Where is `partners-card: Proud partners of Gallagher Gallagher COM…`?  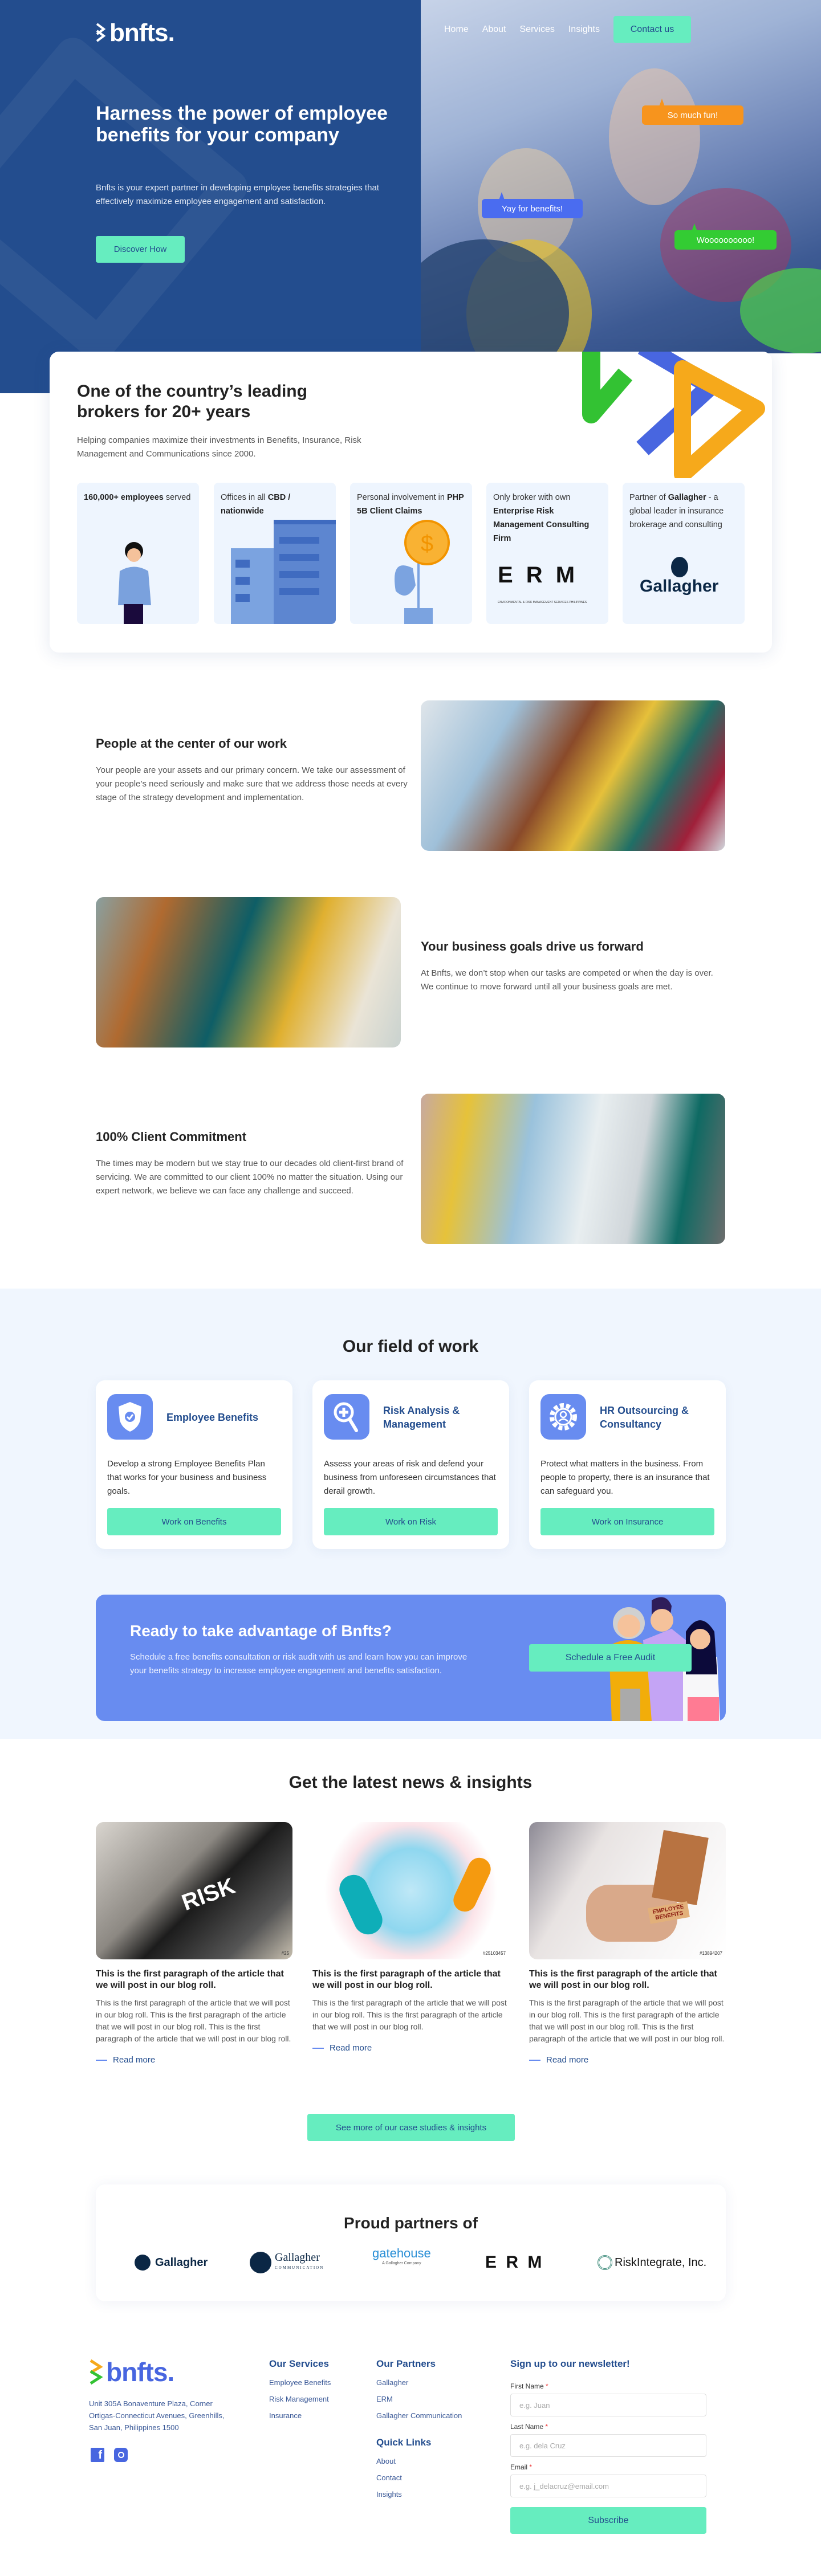 partners-card: Proud partners of Gallagher Gallagher COM… is located at coordinates (411, 2242).